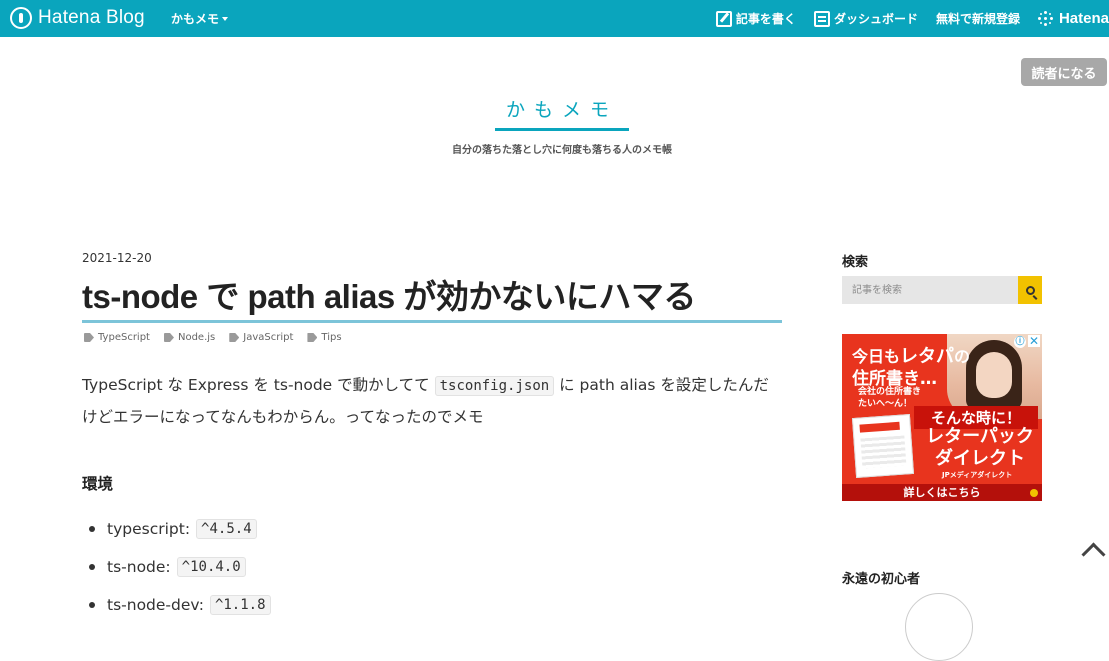 The image size is (1109, 661). Describe the element at coordinates (195, 19) in the screenshot. I see `blog-menu-label: かもメモ` at that location.